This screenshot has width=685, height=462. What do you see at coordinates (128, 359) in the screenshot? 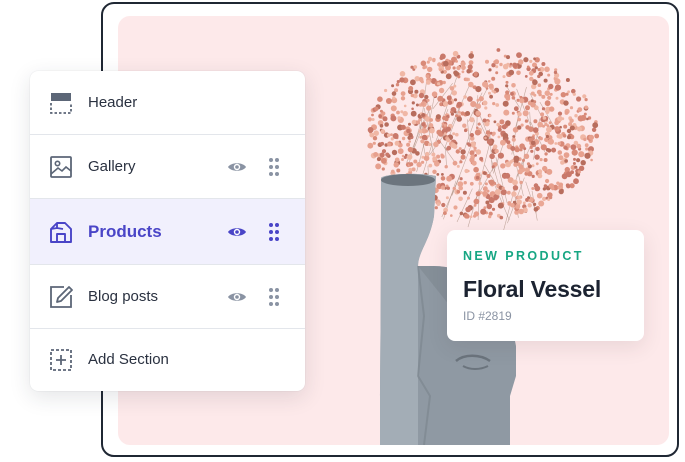
I see `section-label: Add Section` at bounding box center [128, 359].